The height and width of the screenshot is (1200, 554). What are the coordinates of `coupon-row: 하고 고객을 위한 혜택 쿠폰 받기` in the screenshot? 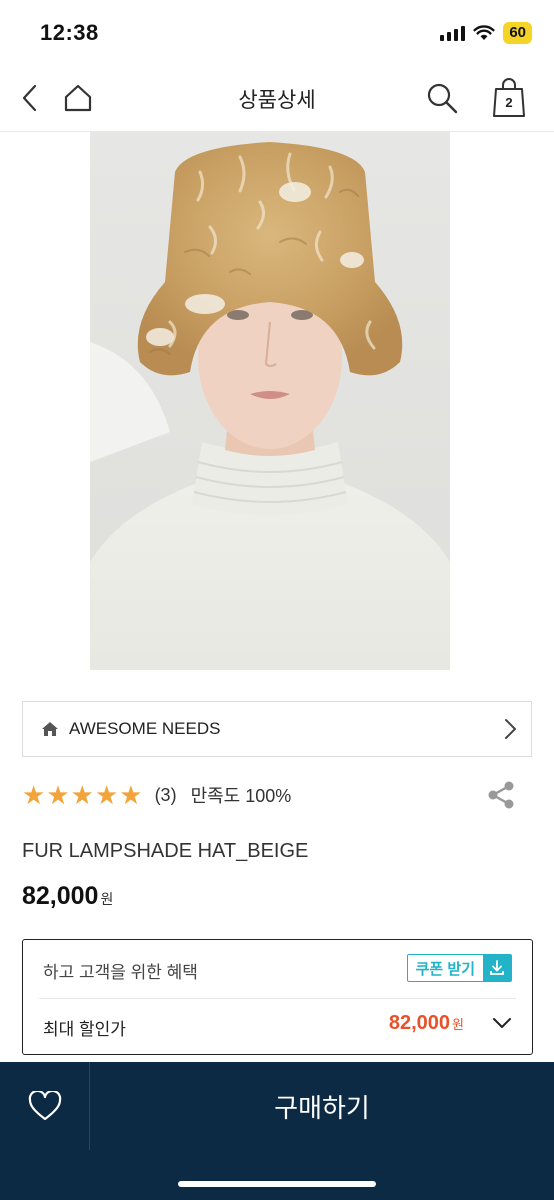 It's located at (277, 969).